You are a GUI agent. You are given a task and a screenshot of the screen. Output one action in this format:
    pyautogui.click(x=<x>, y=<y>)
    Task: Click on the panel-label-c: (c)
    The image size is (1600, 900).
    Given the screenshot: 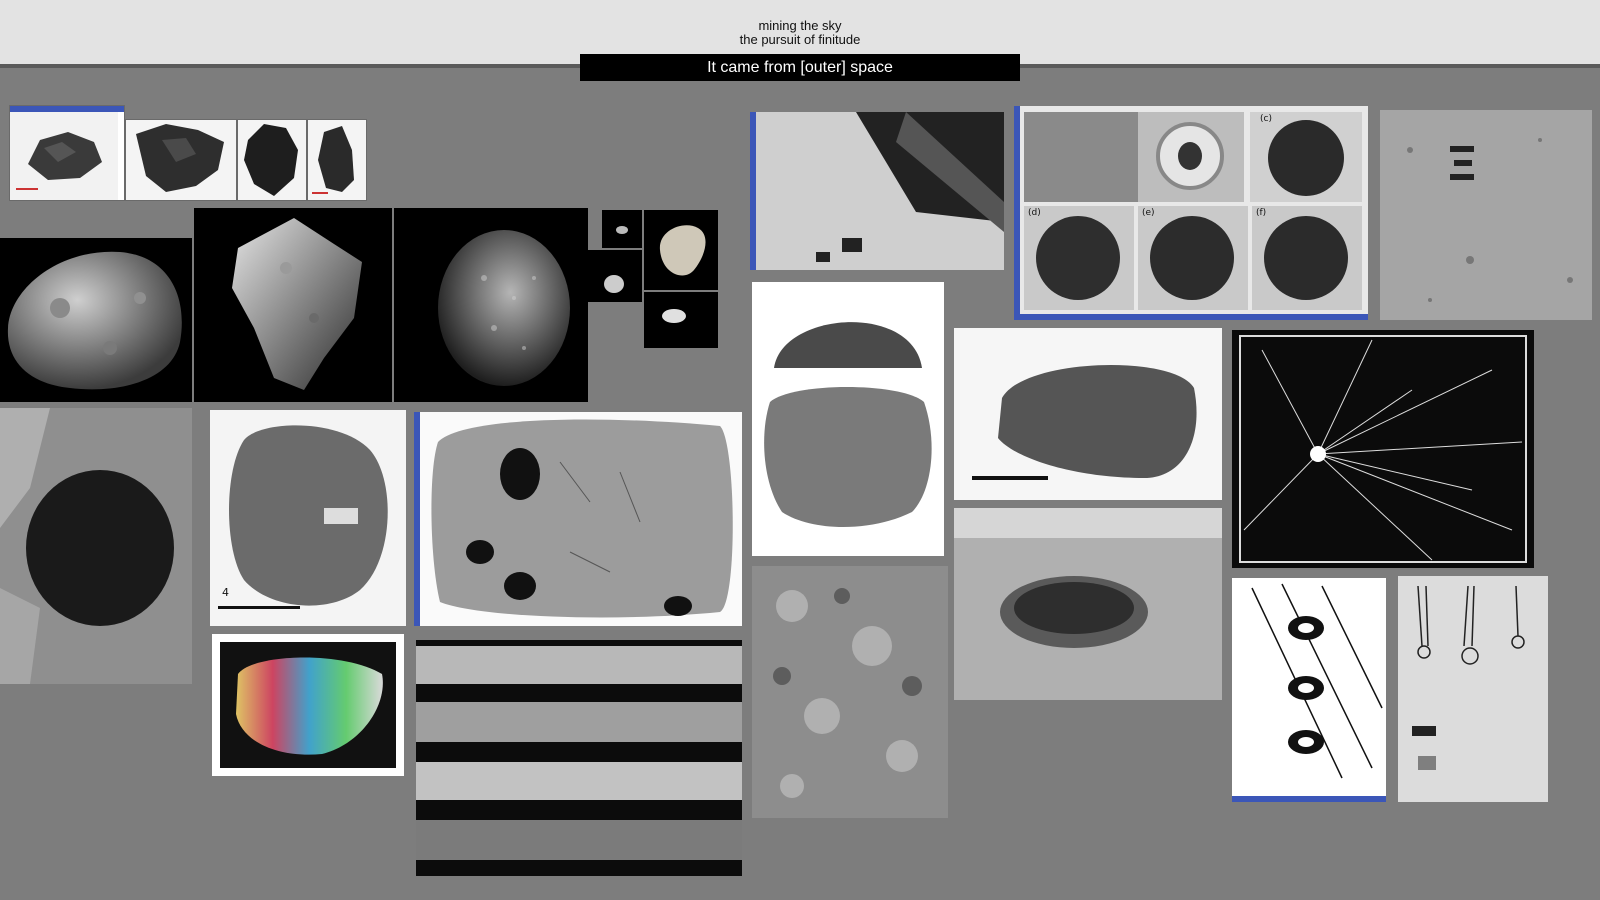 What is the action you would take?
    pyautogui.click(x=1266, y=119)
    